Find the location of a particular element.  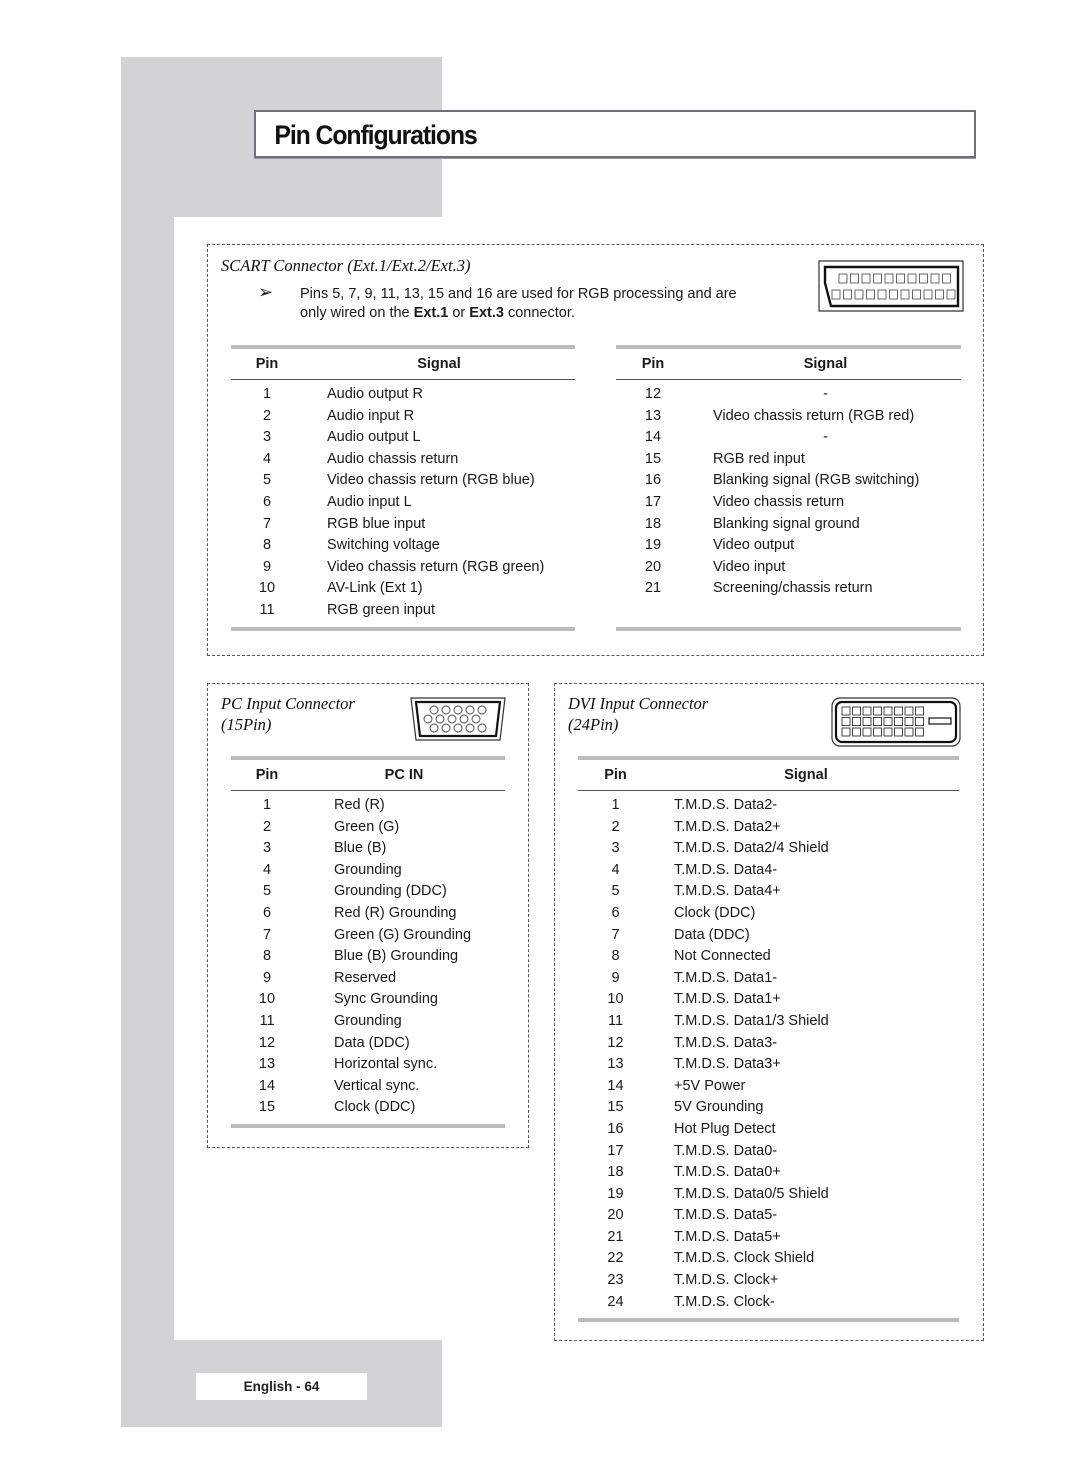

pin-signal: Data (DDC) is located at coordinates (712, 934).